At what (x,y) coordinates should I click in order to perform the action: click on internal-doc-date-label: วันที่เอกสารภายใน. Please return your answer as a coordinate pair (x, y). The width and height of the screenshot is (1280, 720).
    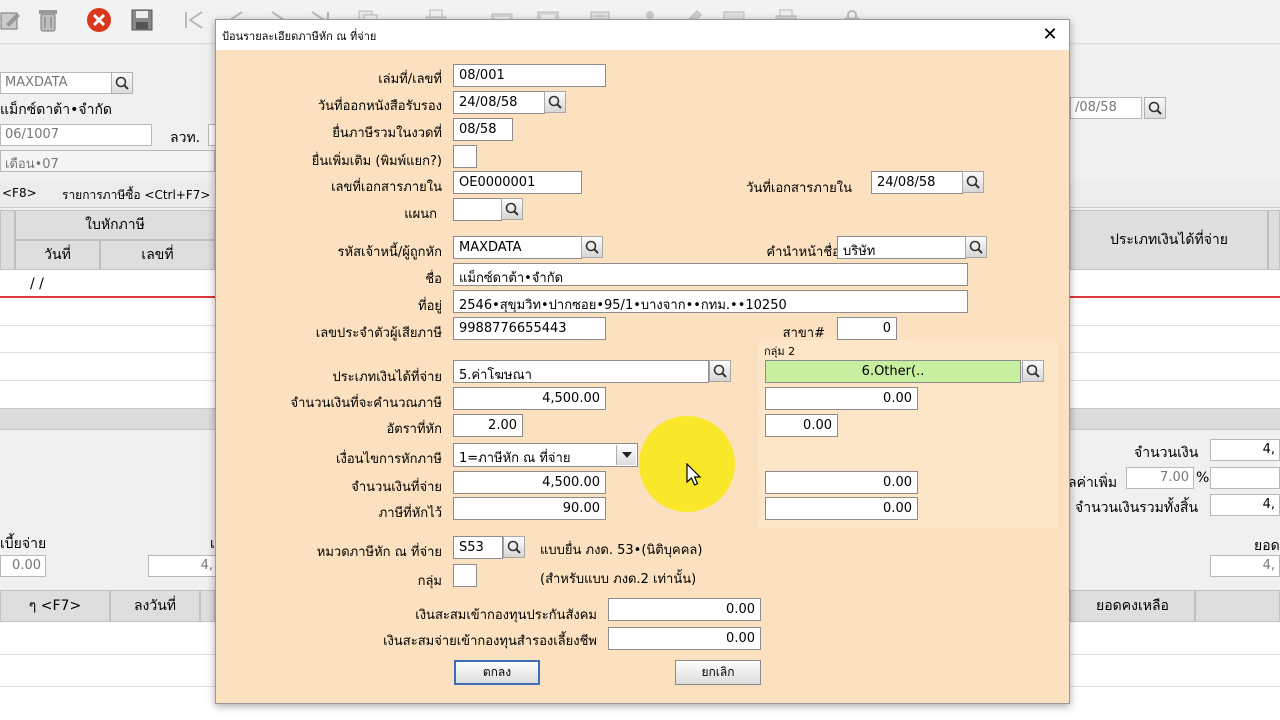
    Looking at the image, I should click on (799, 188).